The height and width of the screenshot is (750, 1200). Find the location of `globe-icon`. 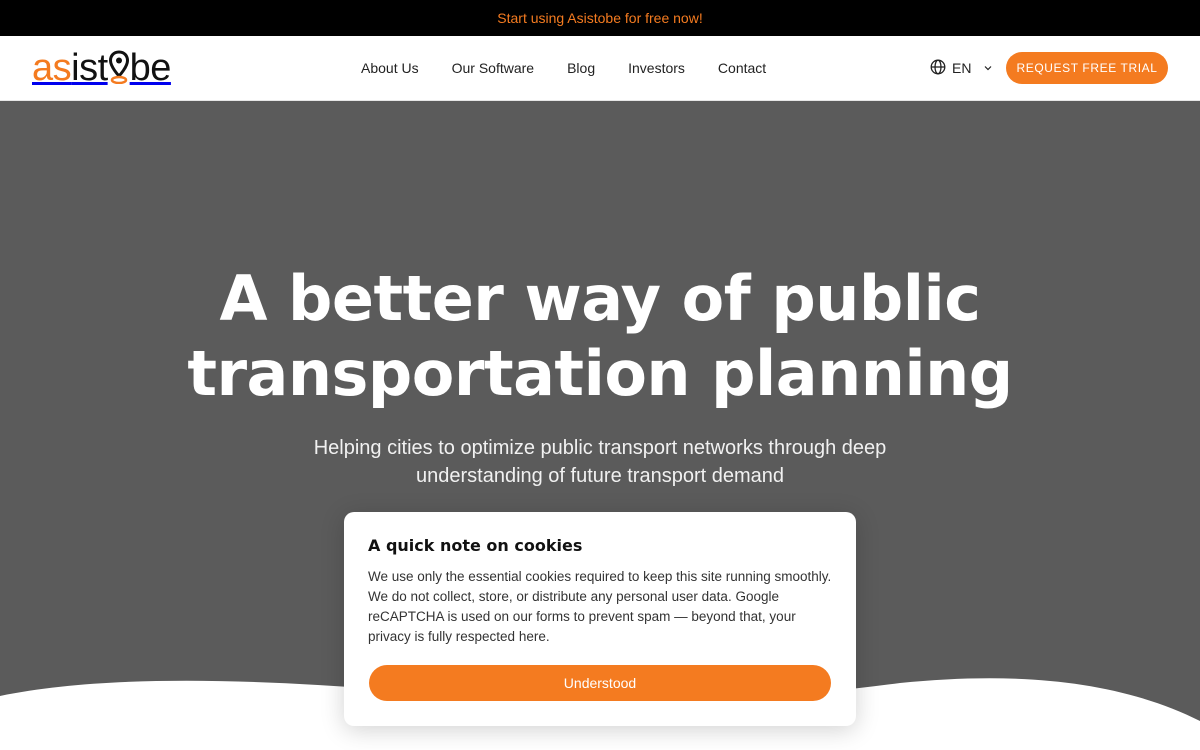

globe-icon is located at coordinates (938, 68).